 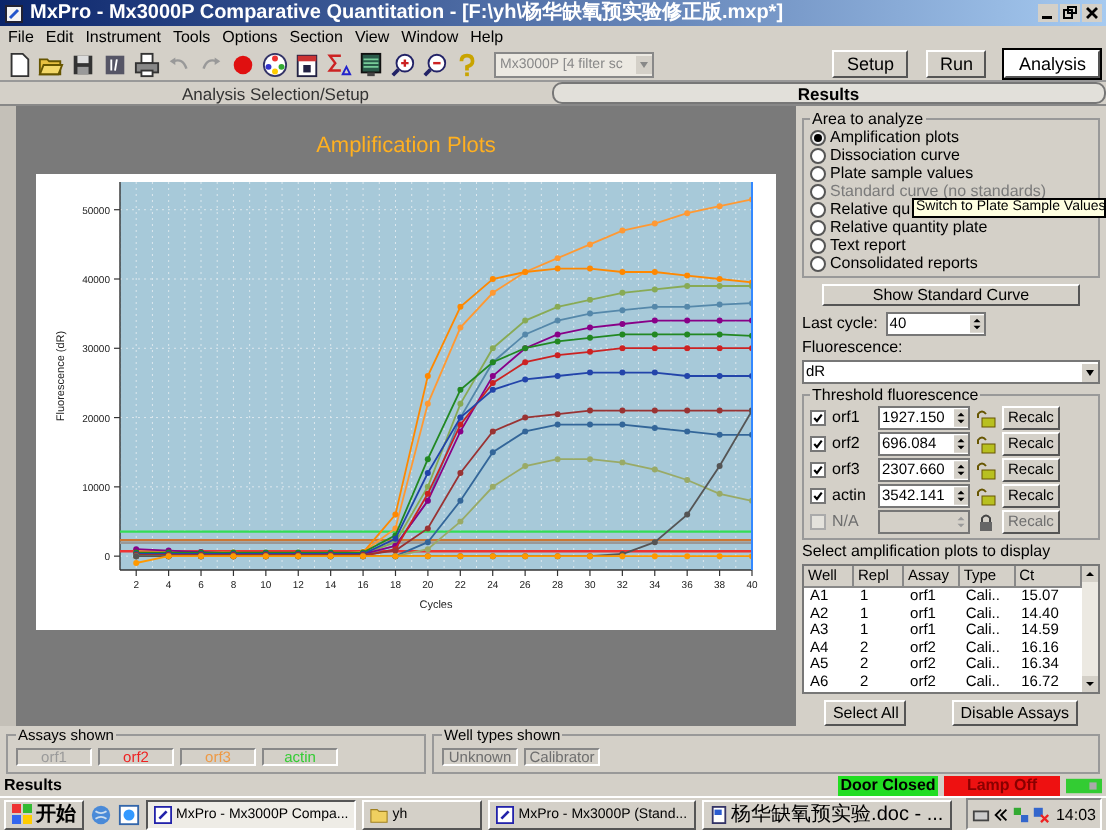 What do you see at coordinates (1002, 785) in the screenshot?
I see `status-indicator: Lamp Off` at bounding box center [1002, 785].